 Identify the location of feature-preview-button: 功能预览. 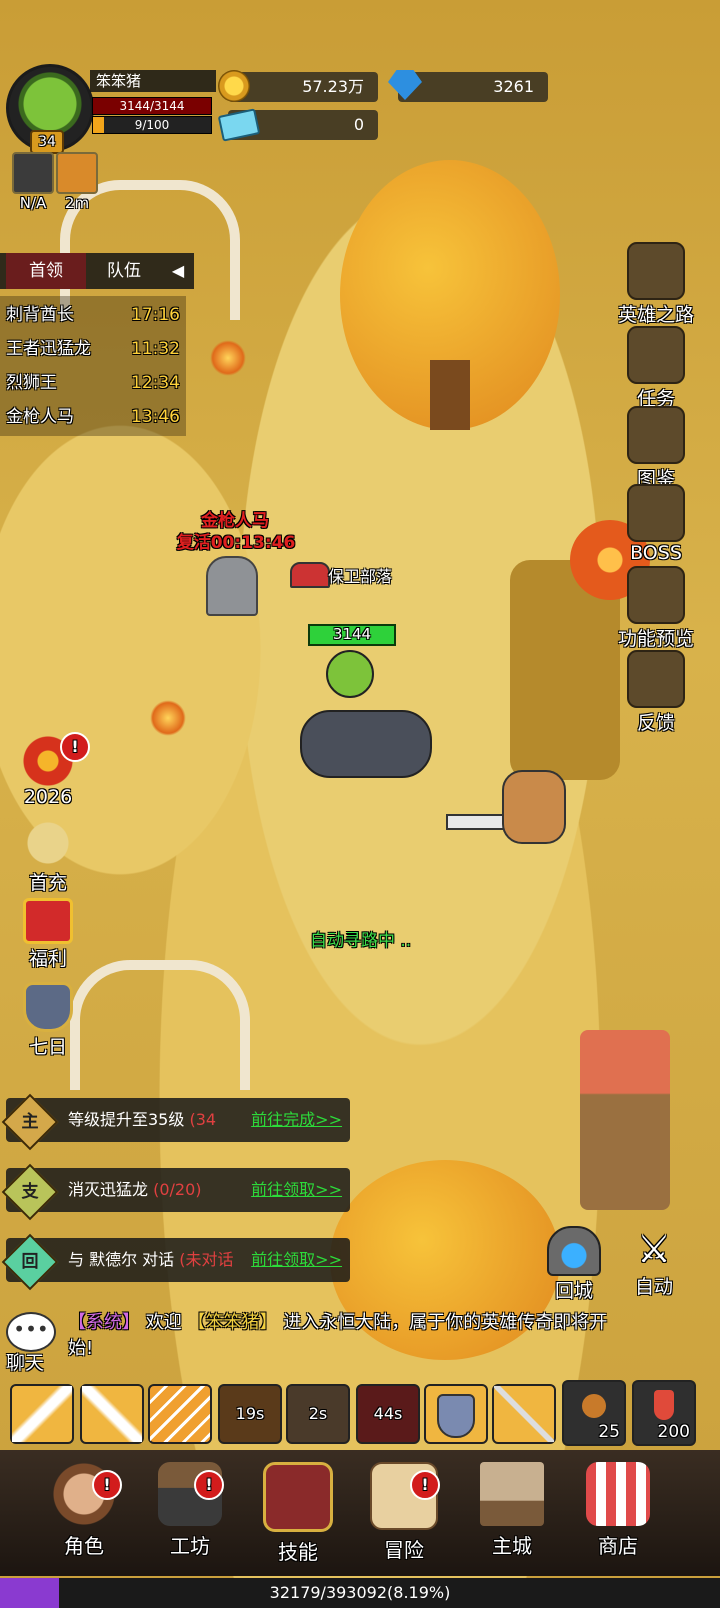
(656, 608).